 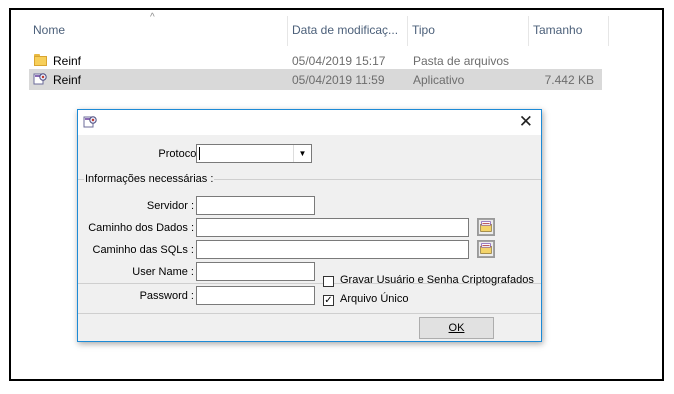 What do you see at coordinates (166, 296) in the screenshot?
I see `password-label: Password :` at bounding box center [166, 296].